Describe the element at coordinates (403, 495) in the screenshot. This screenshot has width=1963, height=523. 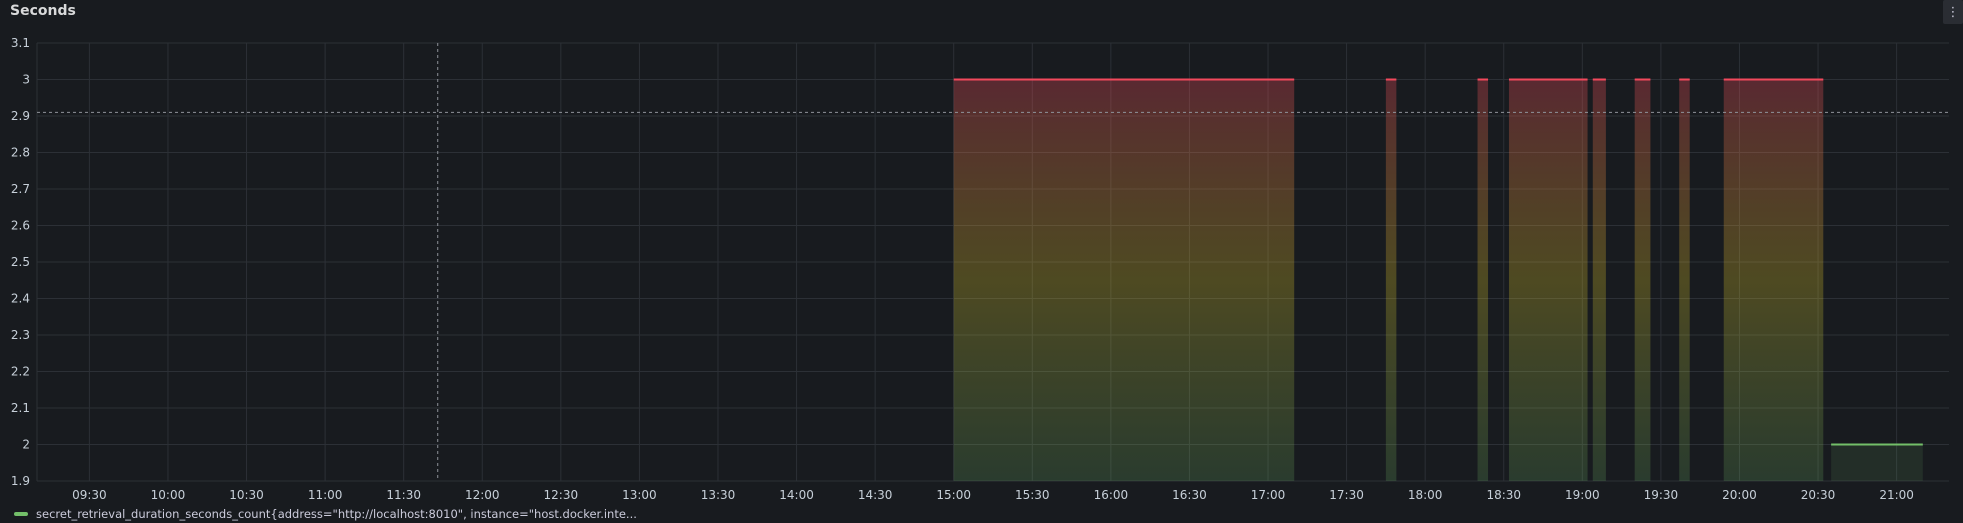
I see `x-tick-label: 11:30` at that location.